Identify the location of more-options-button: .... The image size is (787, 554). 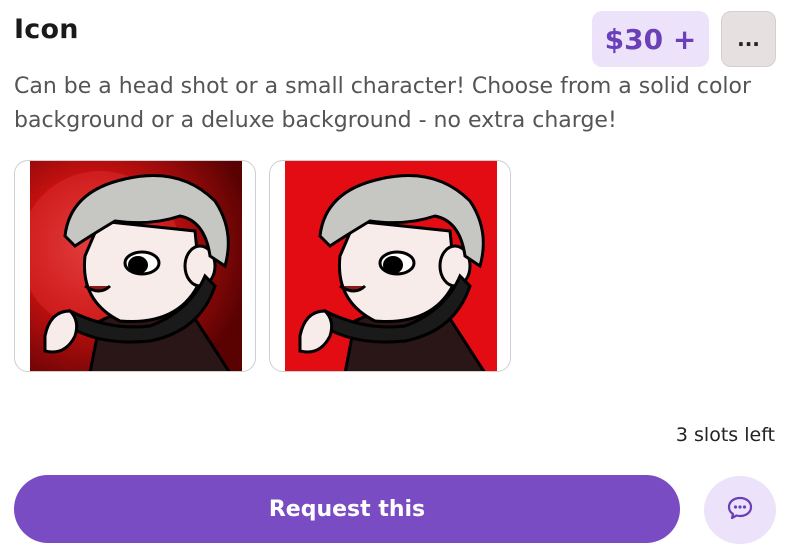
(748, 39).